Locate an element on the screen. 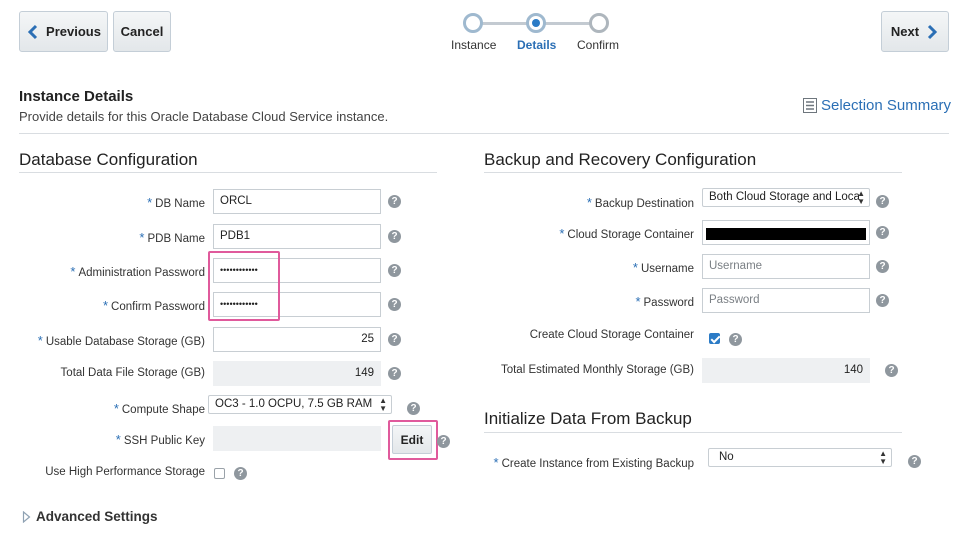 The height and width of the screenshot is (537, 974). disclosure-triangle-icon is located at coordinates (26, 516).